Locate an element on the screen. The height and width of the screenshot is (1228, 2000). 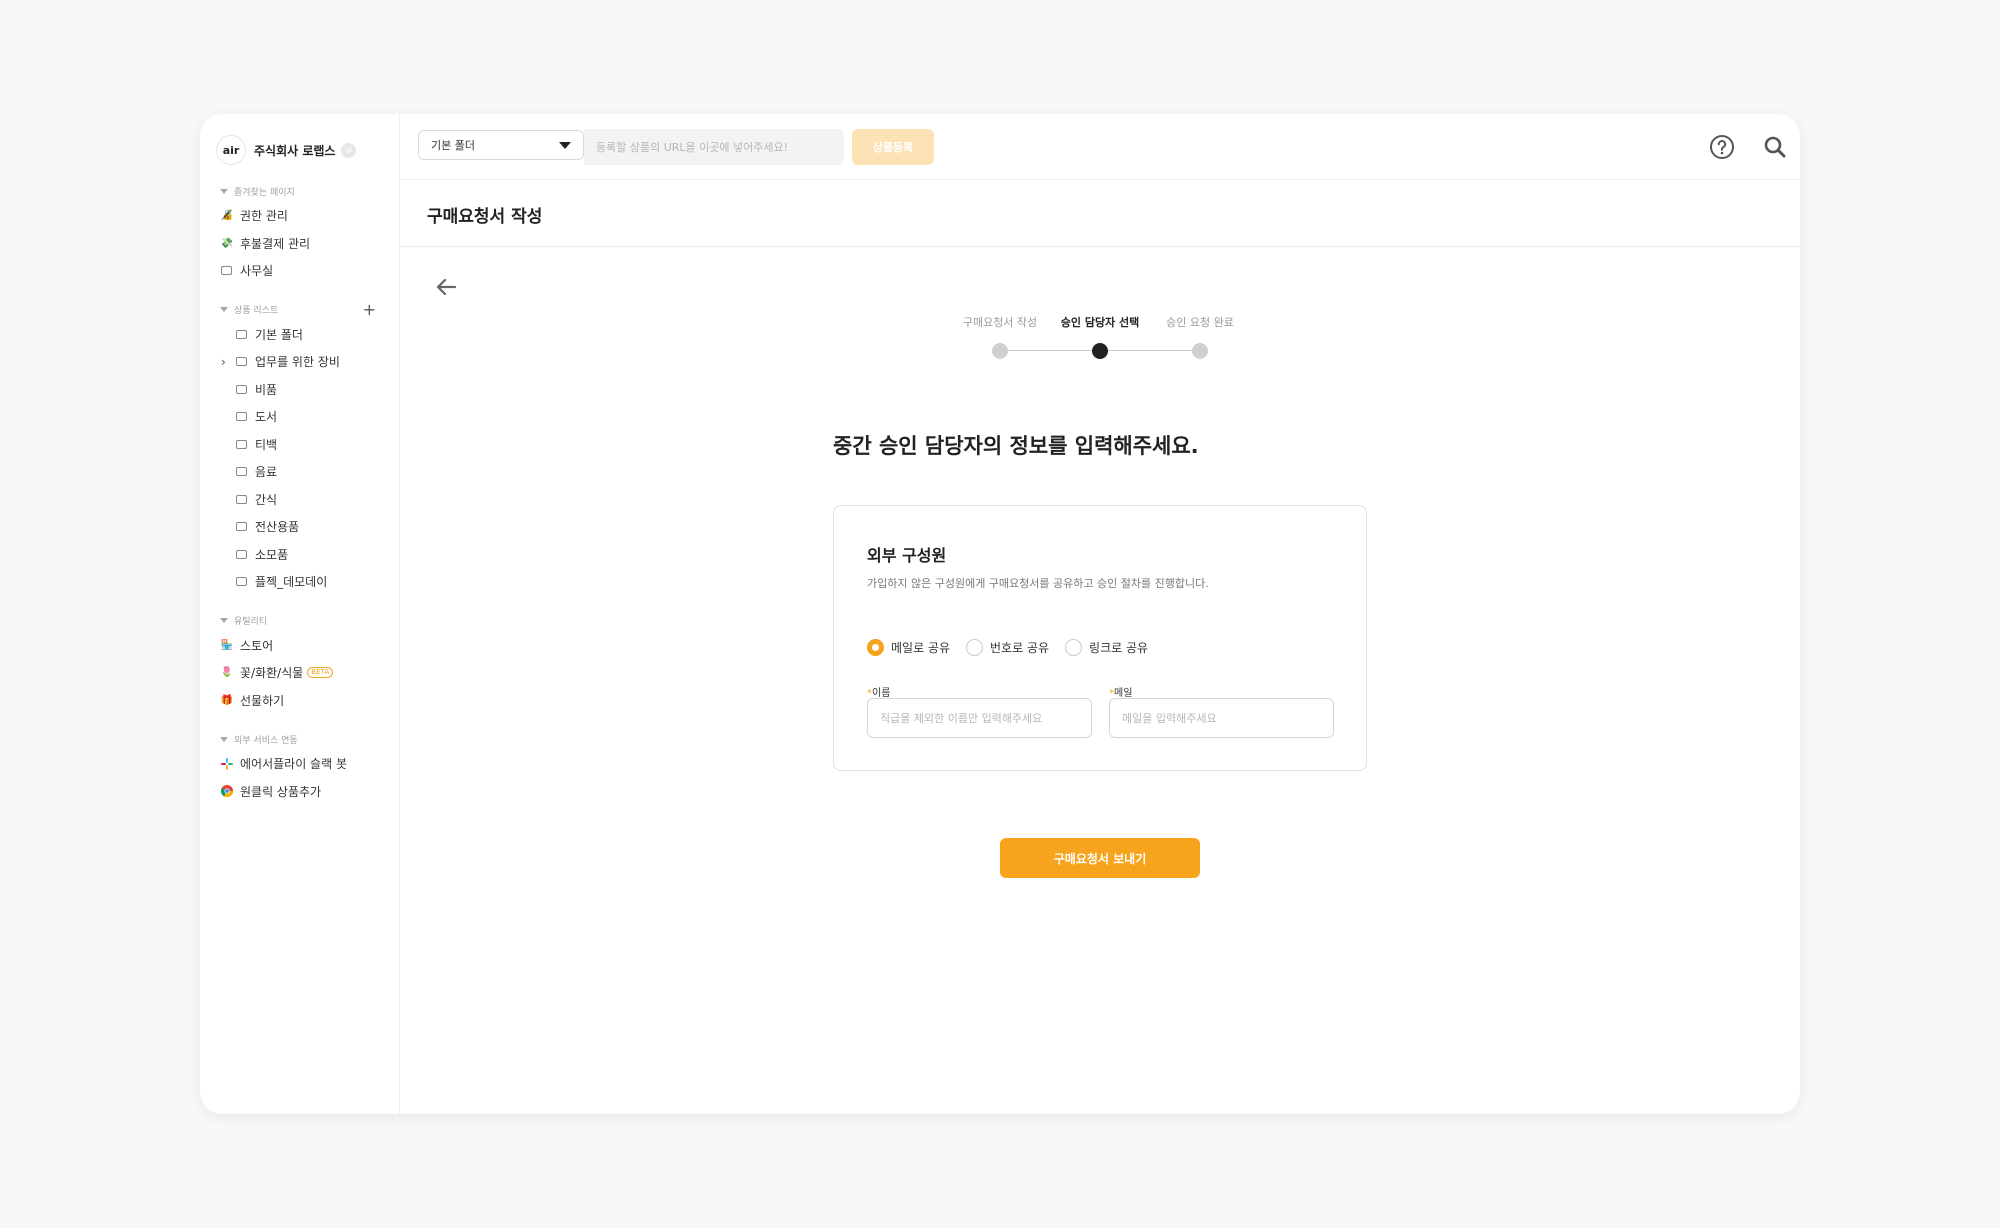
help-icon is located at coordinates (1722, 147).